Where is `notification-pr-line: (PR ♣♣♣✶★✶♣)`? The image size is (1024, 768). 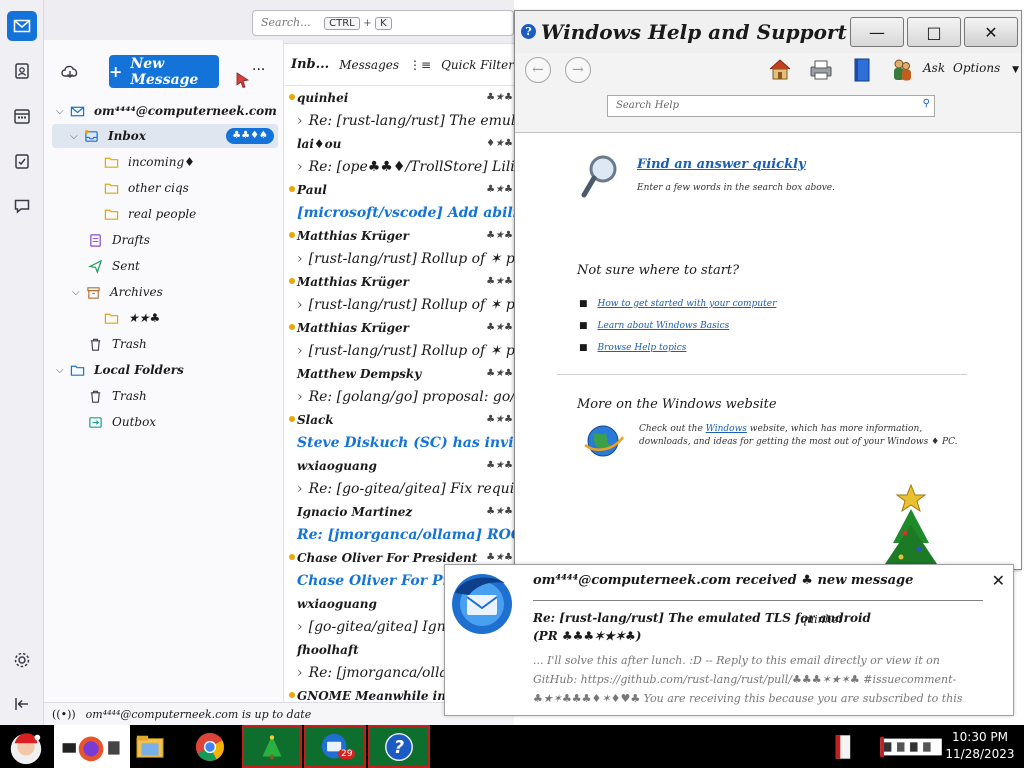 notification-pr-line: (PR ♣♣♣✶★✶♣) is located at coordinates (587, 636).